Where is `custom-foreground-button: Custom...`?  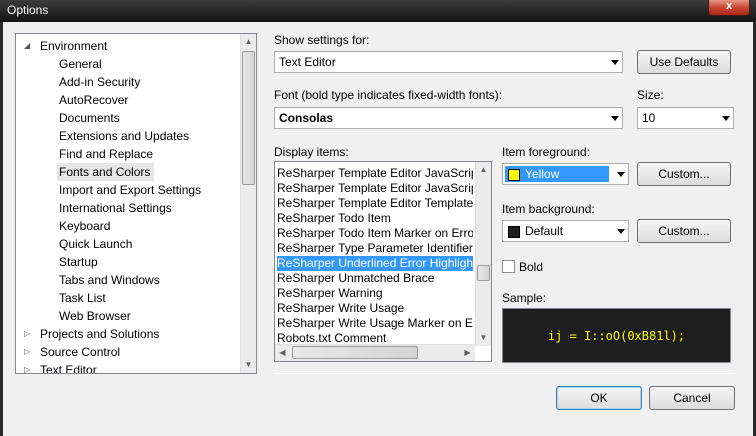 custom-foreground-button: Custom... is located at coordinates (684, 174).